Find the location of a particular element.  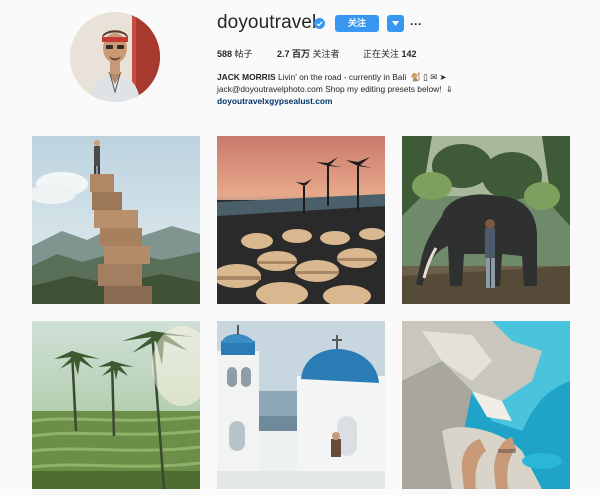

profile-avatar is located at coordinates (115, 57).